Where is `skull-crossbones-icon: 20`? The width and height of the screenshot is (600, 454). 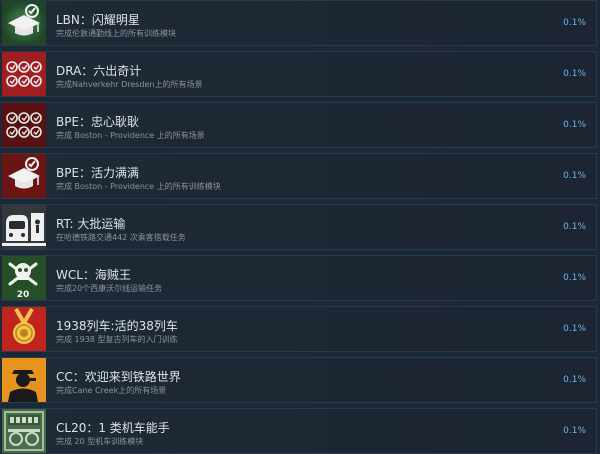
skull-crossbones-icon: 20 is located at coordinates (24, 278).